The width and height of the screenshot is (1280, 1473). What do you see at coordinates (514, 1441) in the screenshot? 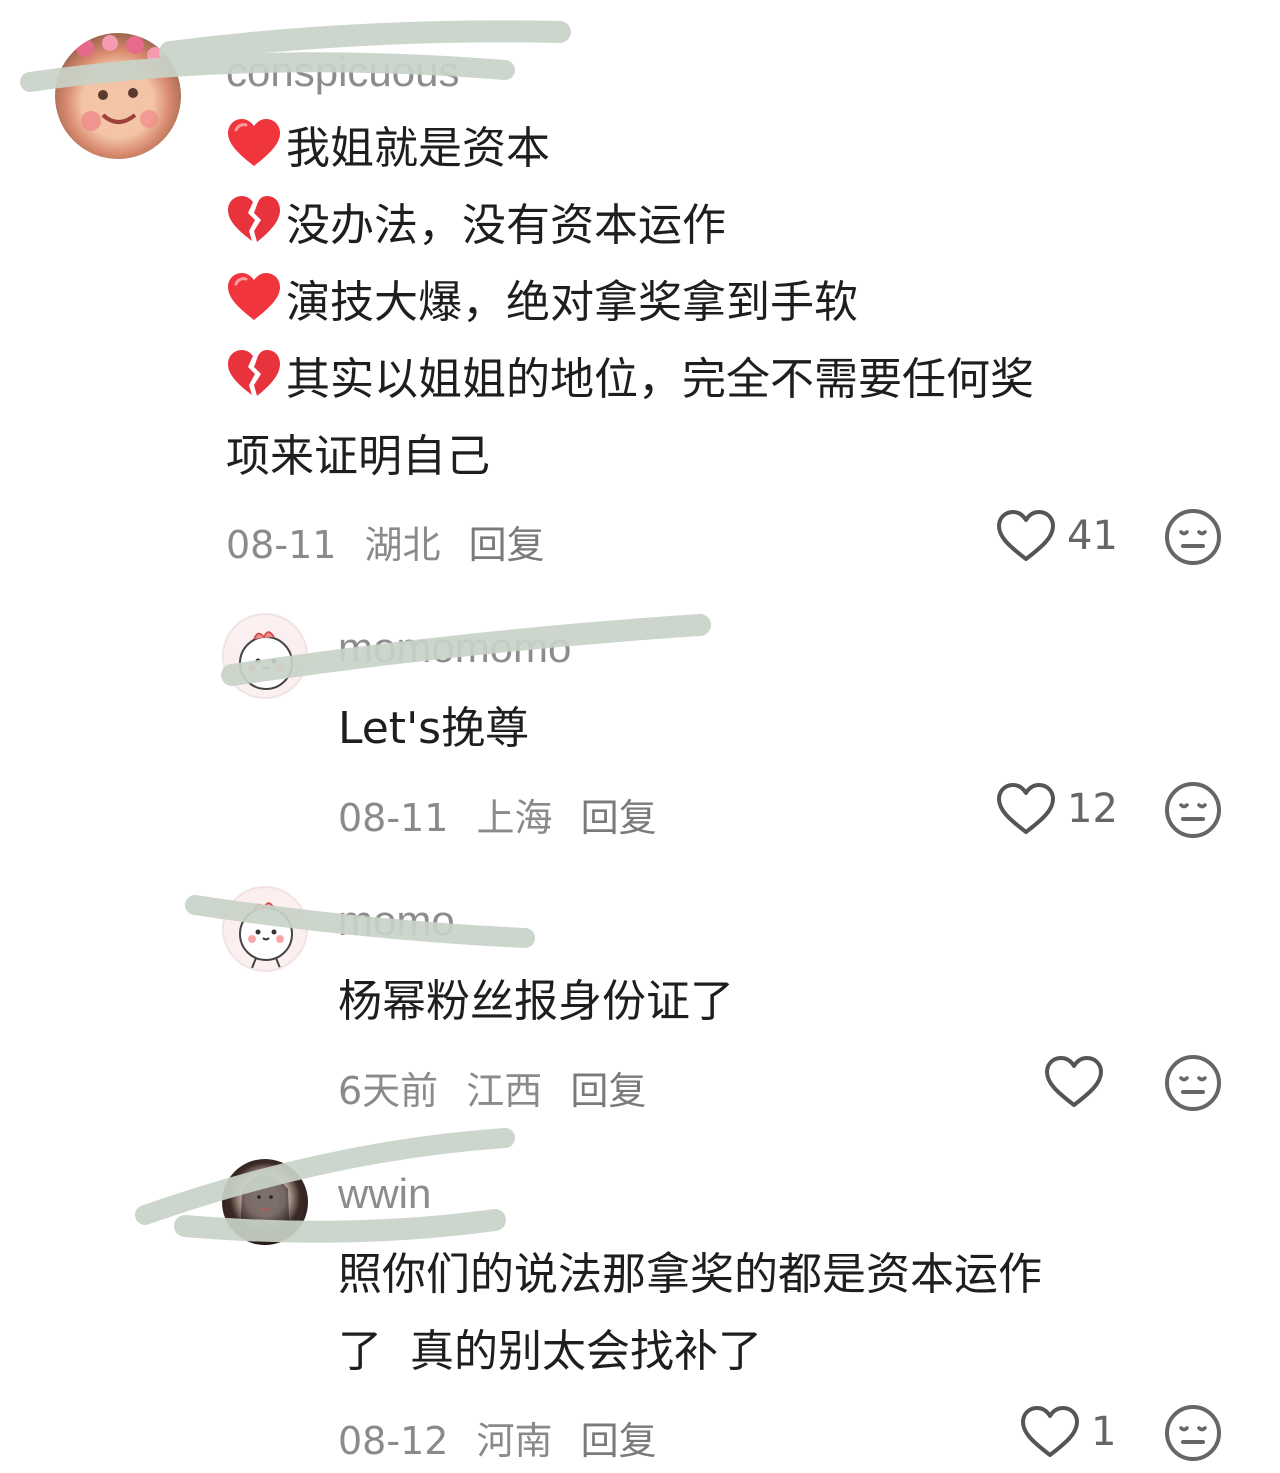
I see `comment-location: 河南` at bounding box center [514, 1441].